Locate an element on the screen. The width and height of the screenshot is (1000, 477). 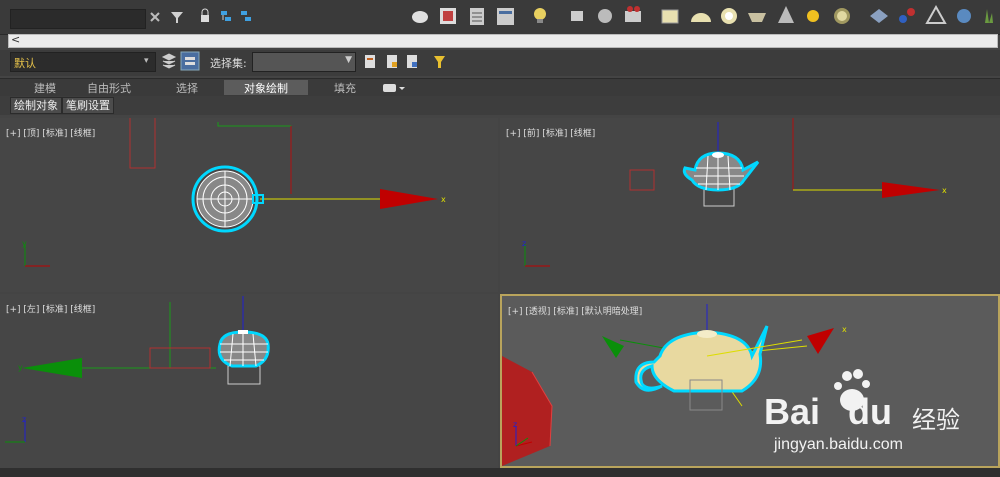
watermark-cn: 经验 is located at coordinates (936, 420).